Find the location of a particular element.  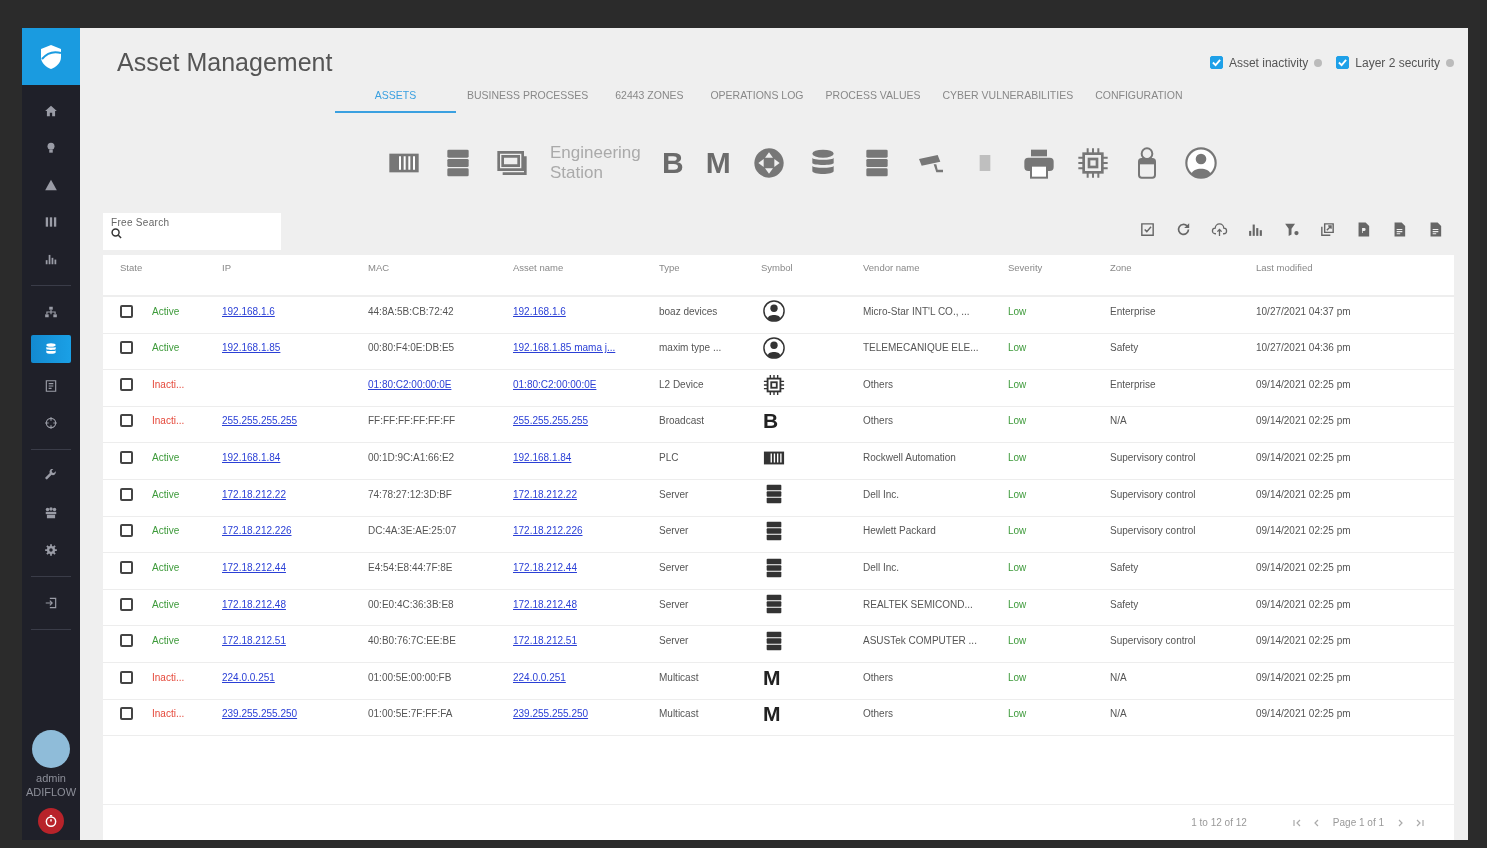

user-icon is located at coordinates (774, 311).